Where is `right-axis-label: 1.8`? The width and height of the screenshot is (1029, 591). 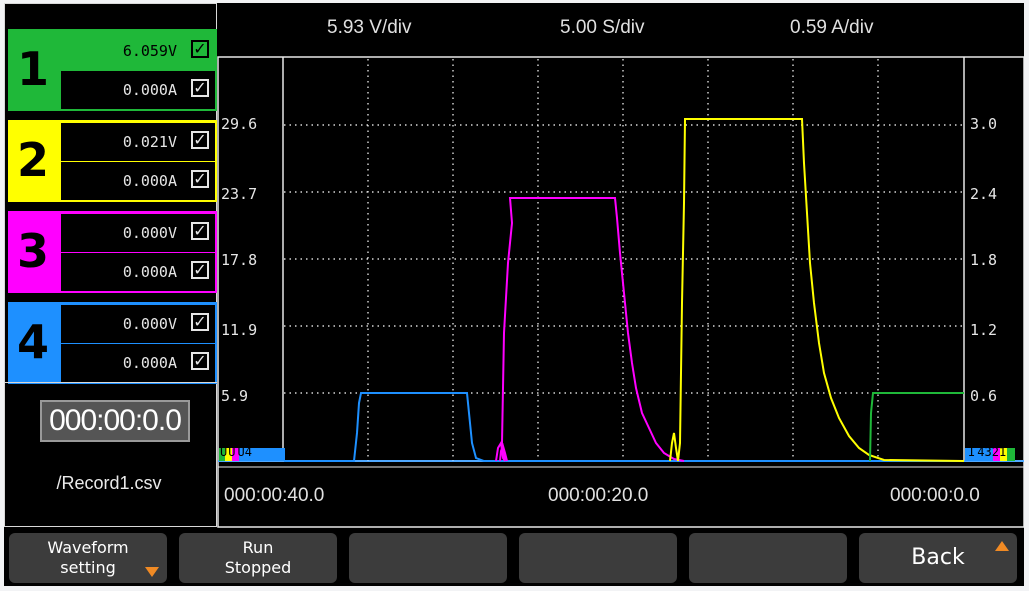 right-axis-label: 1.8 is located at coordinates (984, 260).